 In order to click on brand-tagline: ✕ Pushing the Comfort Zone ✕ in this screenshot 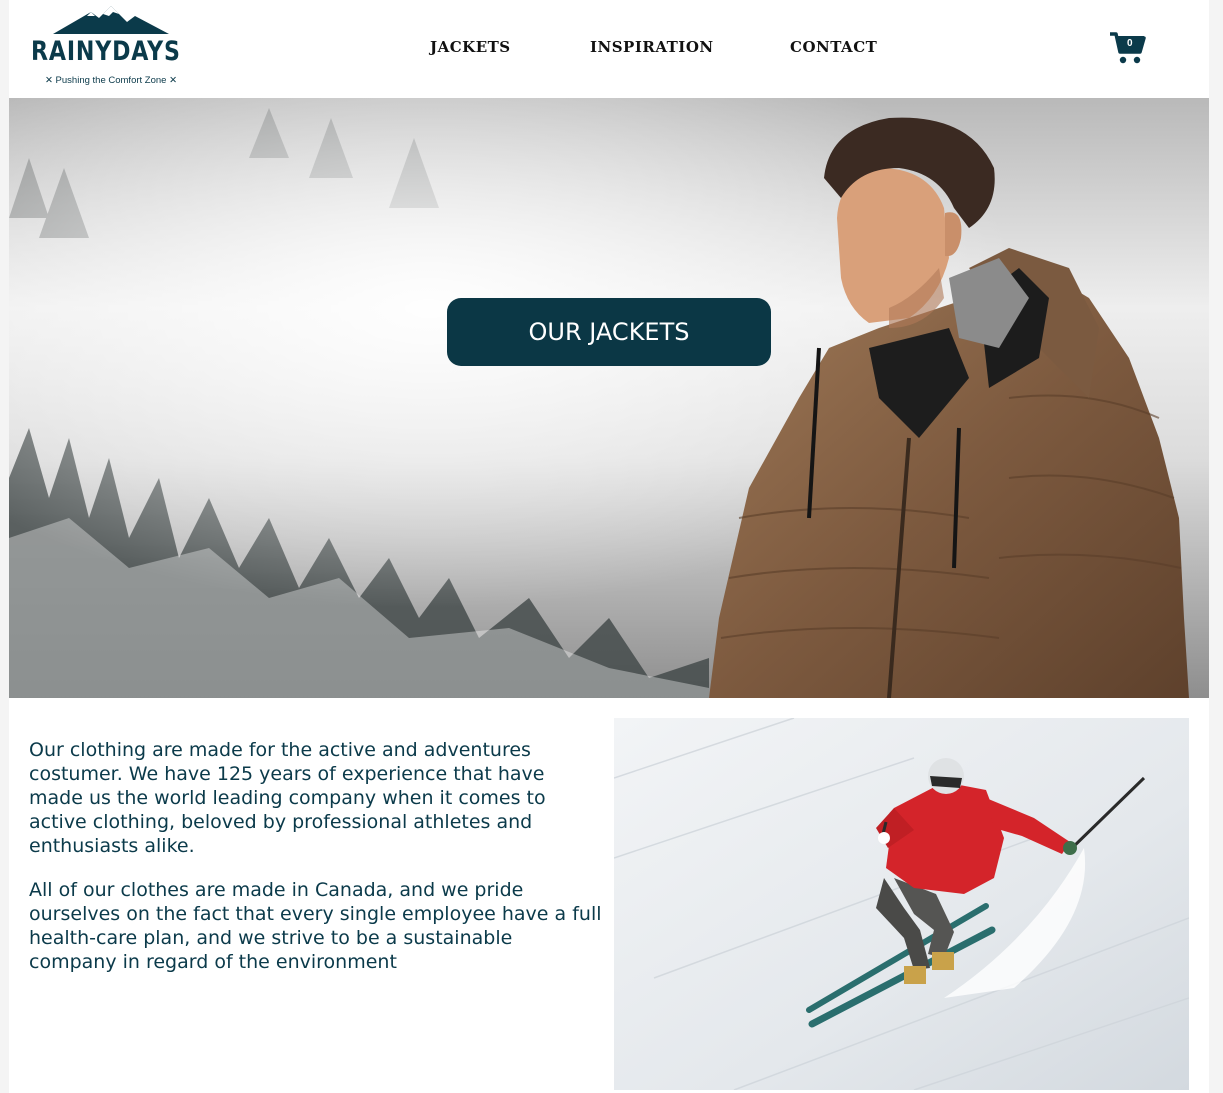, I will do `click(111, 80)`.